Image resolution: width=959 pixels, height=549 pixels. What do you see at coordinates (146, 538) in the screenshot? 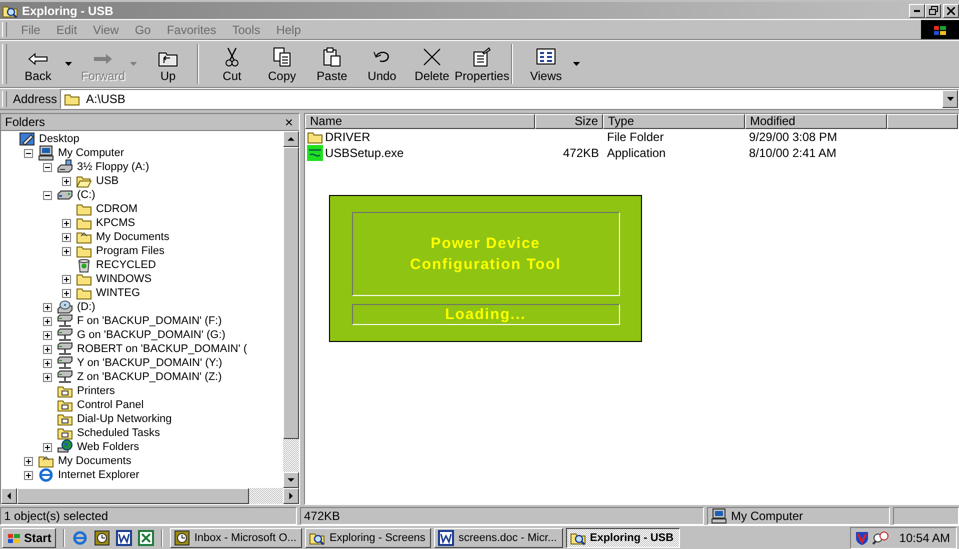
I see `spreadsheet-x-icon` at bounding box center [146, 538].